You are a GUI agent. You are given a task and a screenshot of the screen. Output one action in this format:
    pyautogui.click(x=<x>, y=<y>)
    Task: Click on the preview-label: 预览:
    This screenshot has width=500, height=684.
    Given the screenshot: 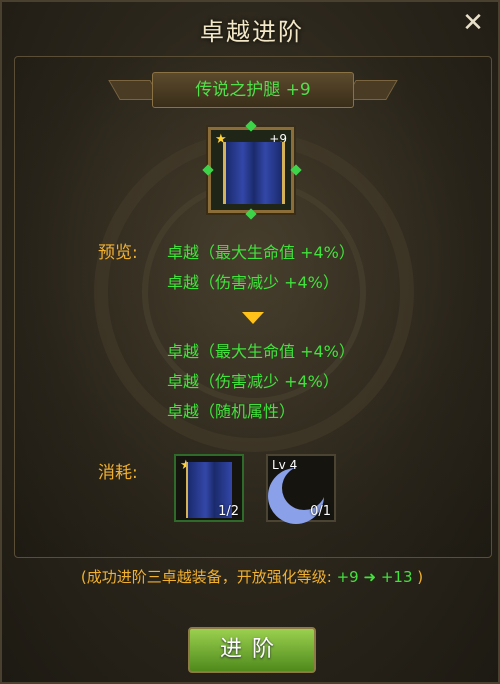 What is the action you would take?
    pyautogui.click(x=118, y=253)
    